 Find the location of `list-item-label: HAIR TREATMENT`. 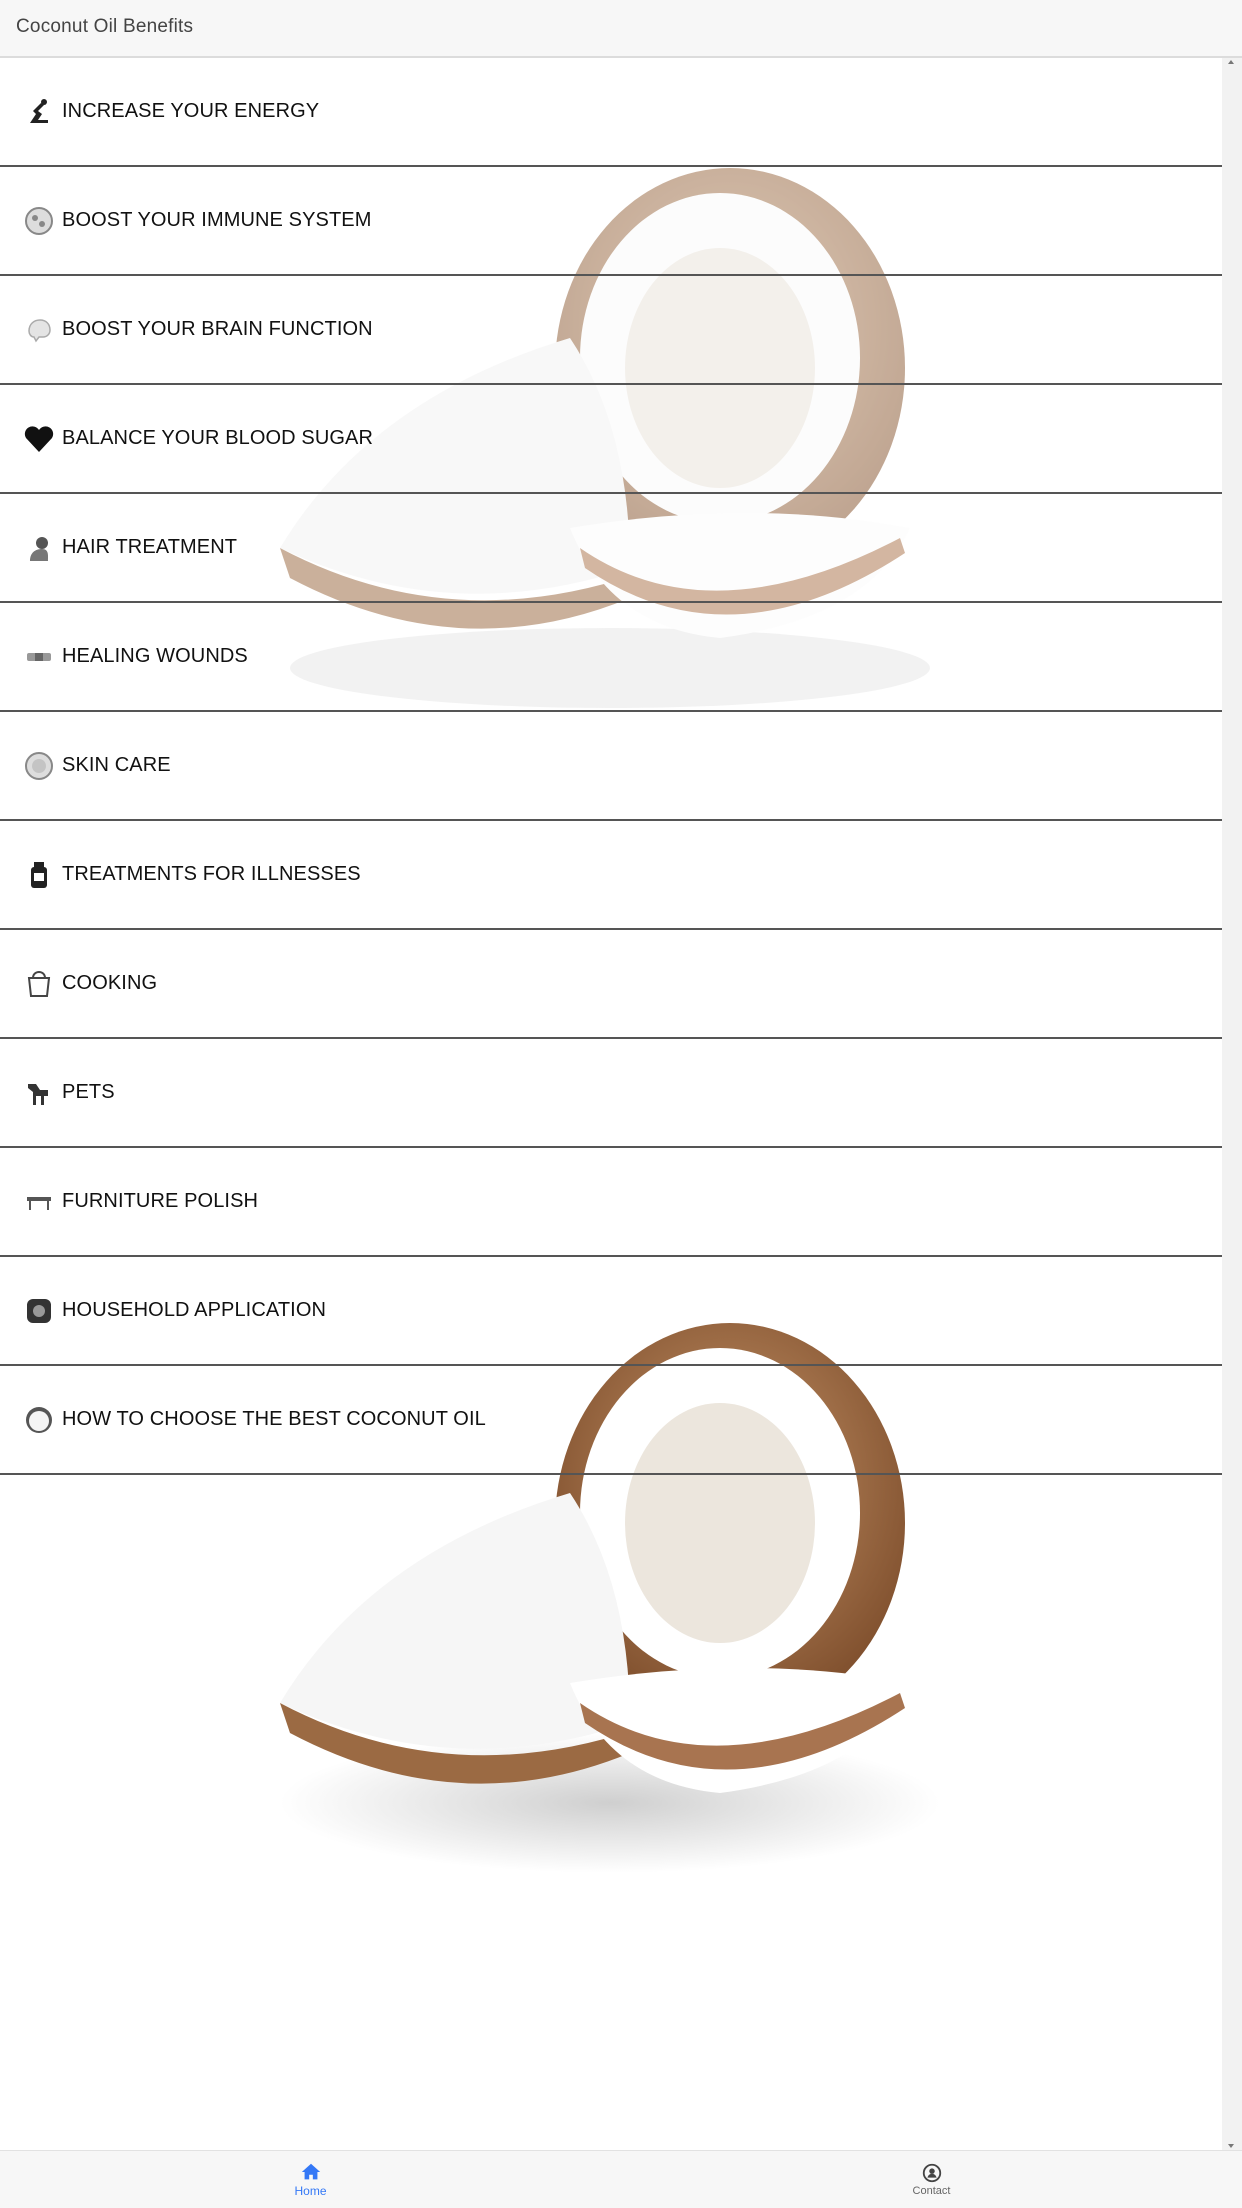

list-item-label: HAIR TREATMENT is located at coordinates (150, 547).